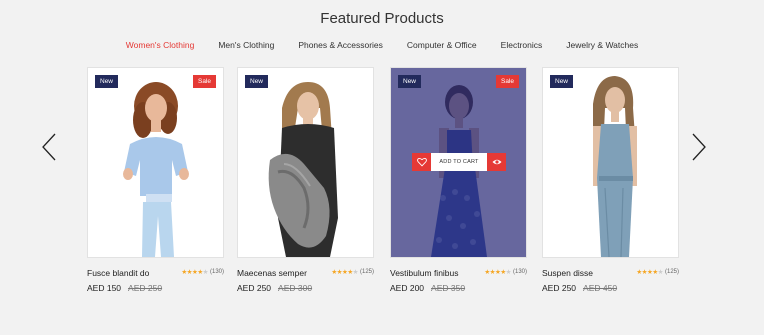  What do you see at coordinates (579, 288) in the screenshot?
I see `product-price: AED 250 AED 450` at bounding box center [579, 288].